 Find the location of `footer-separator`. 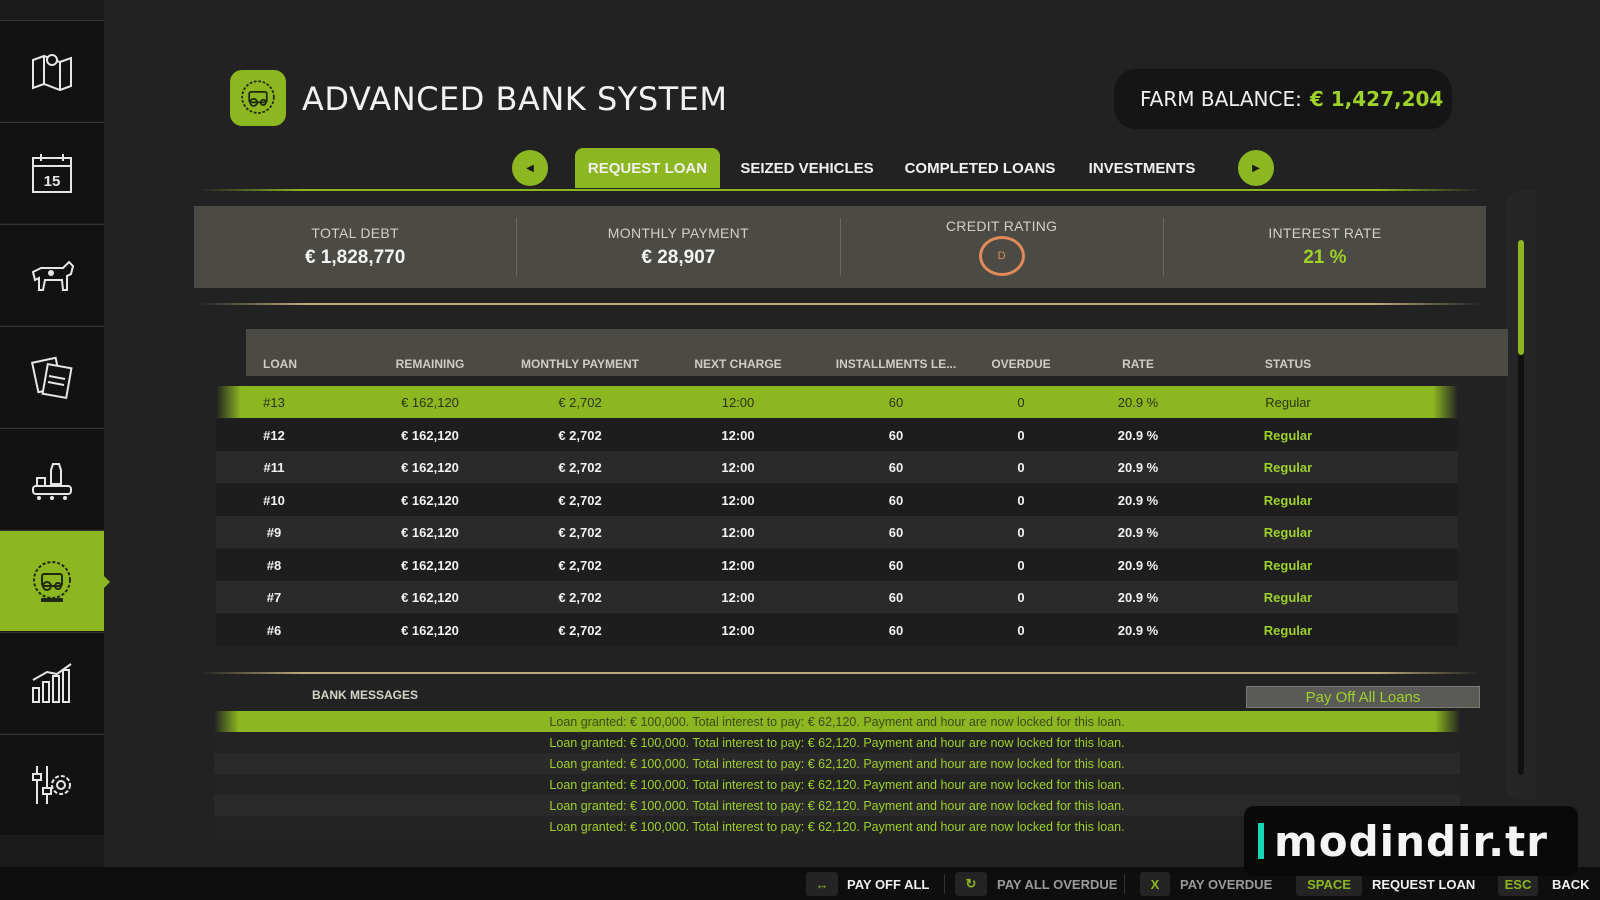

footer-separator is located at coordinates (944, 884).